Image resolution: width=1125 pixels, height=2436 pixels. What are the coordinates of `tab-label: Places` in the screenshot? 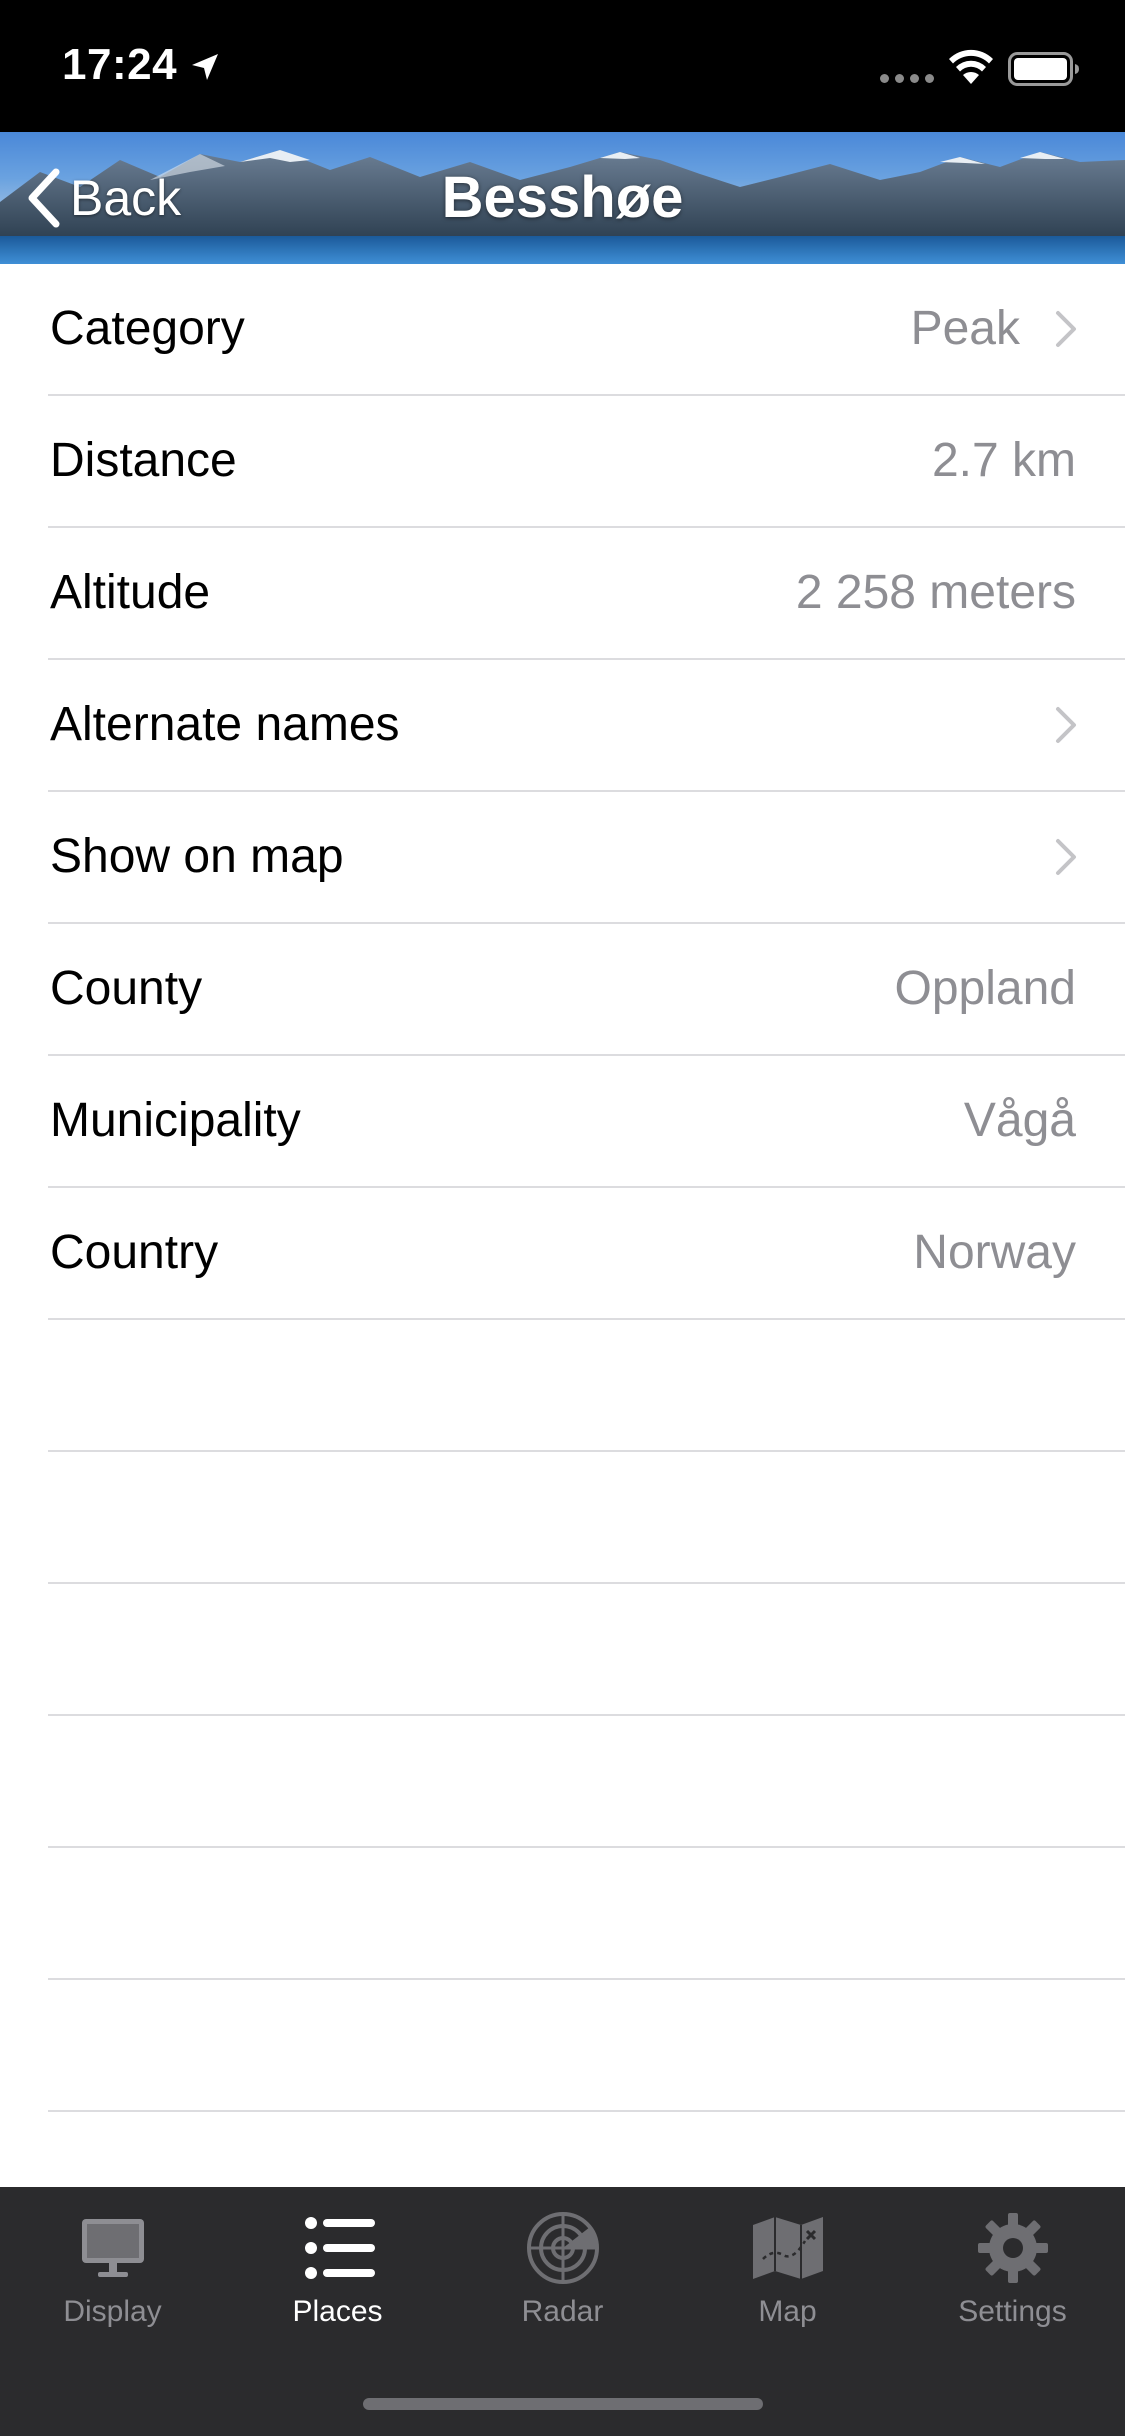 It's located at (337, 2311).